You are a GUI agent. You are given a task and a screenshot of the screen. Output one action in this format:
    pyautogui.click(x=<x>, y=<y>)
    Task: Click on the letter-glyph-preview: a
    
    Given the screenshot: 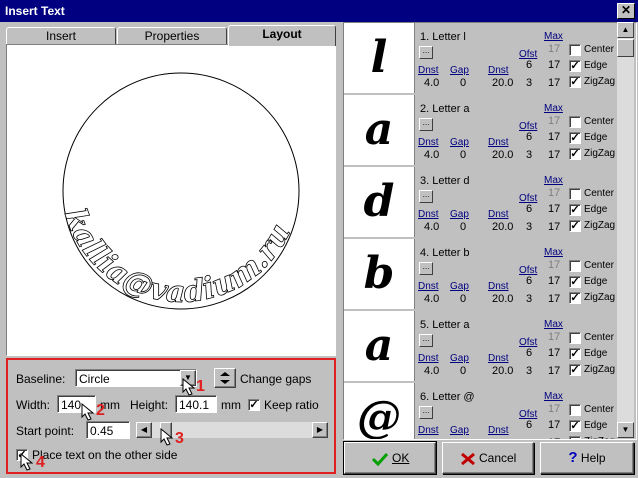 What is the action you would take?
    pyautogui.click(x=379, y=130)
    